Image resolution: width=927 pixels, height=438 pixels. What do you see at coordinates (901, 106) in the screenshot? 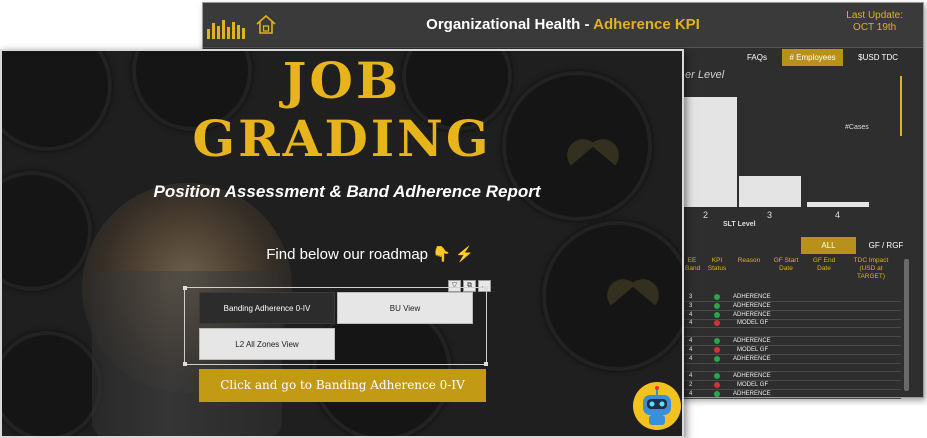
I see `axis-accent-line` at bounding box center [901, 106].